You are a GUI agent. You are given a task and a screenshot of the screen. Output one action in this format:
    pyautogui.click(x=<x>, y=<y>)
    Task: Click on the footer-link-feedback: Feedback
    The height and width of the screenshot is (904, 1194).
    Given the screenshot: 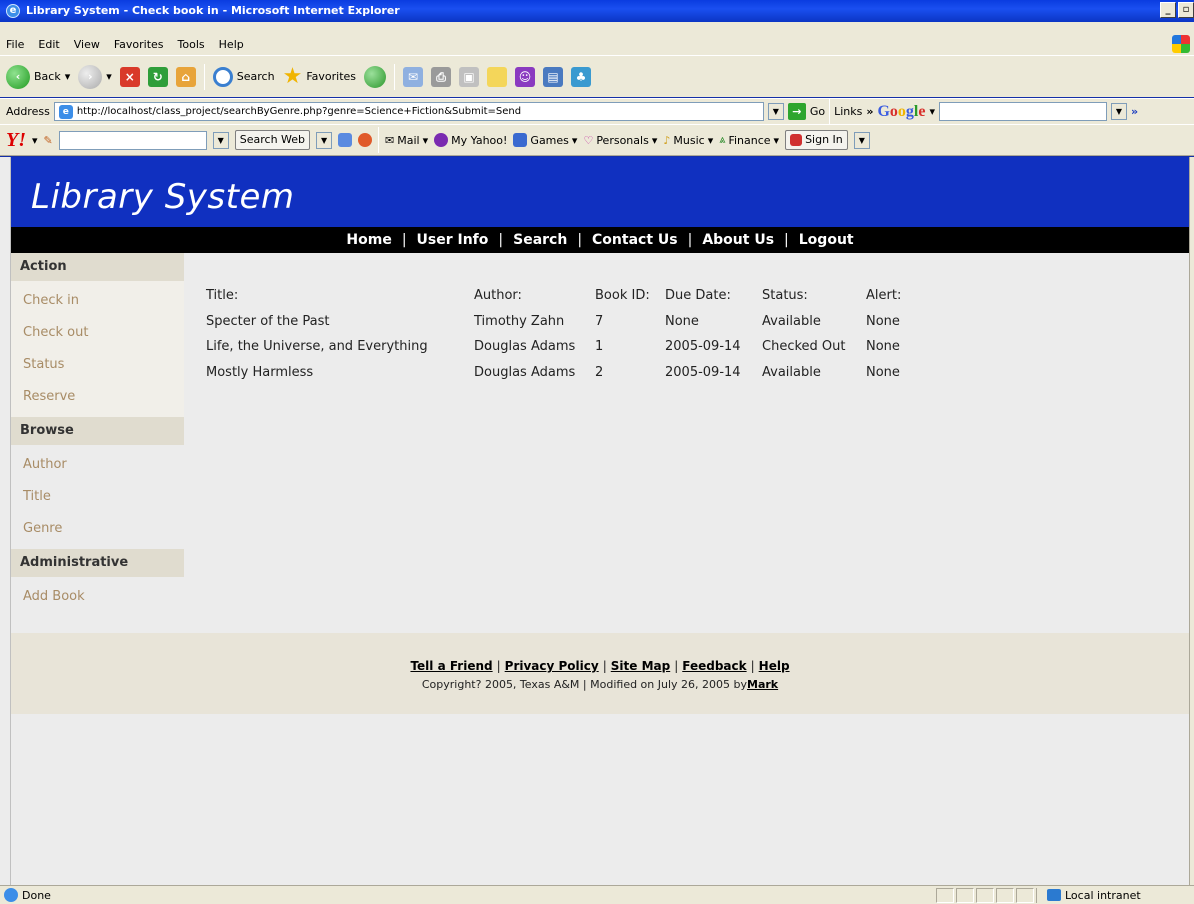 What is the action you would take?
    pyautogui.click(x=714, y=666)
    